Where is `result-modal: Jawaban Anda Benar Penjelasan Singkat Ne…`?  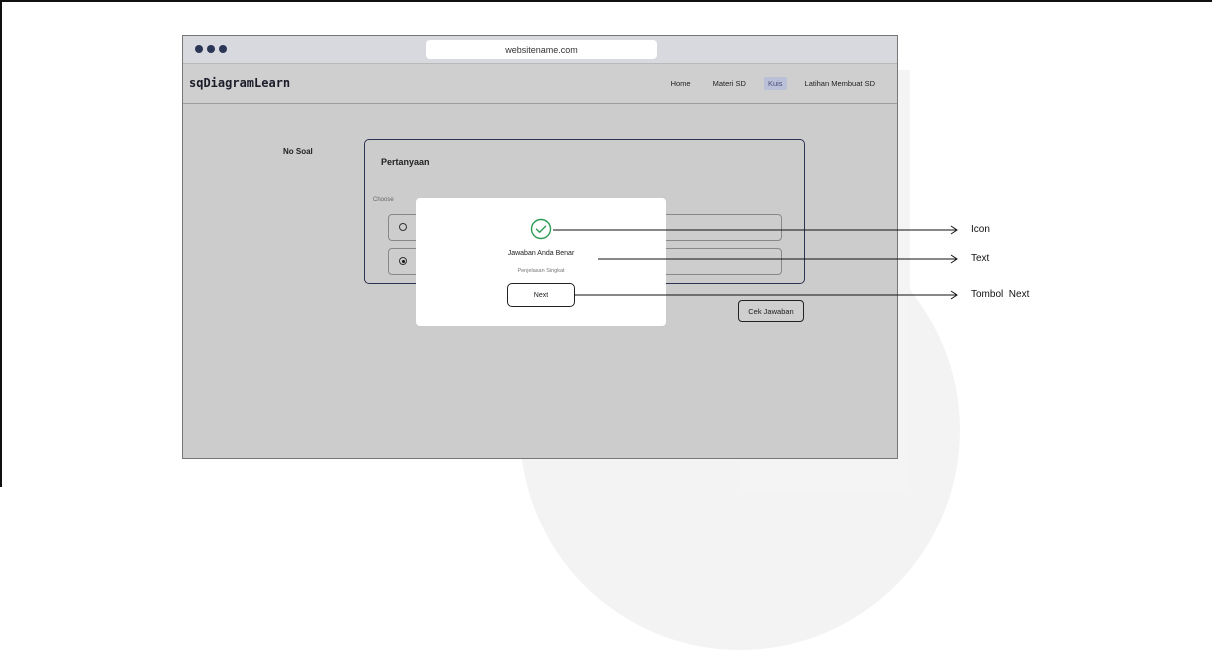 result-modal: Jawaban Anda Benar Penjelasan Singkat Ne… is located at coordinates (541, 262).